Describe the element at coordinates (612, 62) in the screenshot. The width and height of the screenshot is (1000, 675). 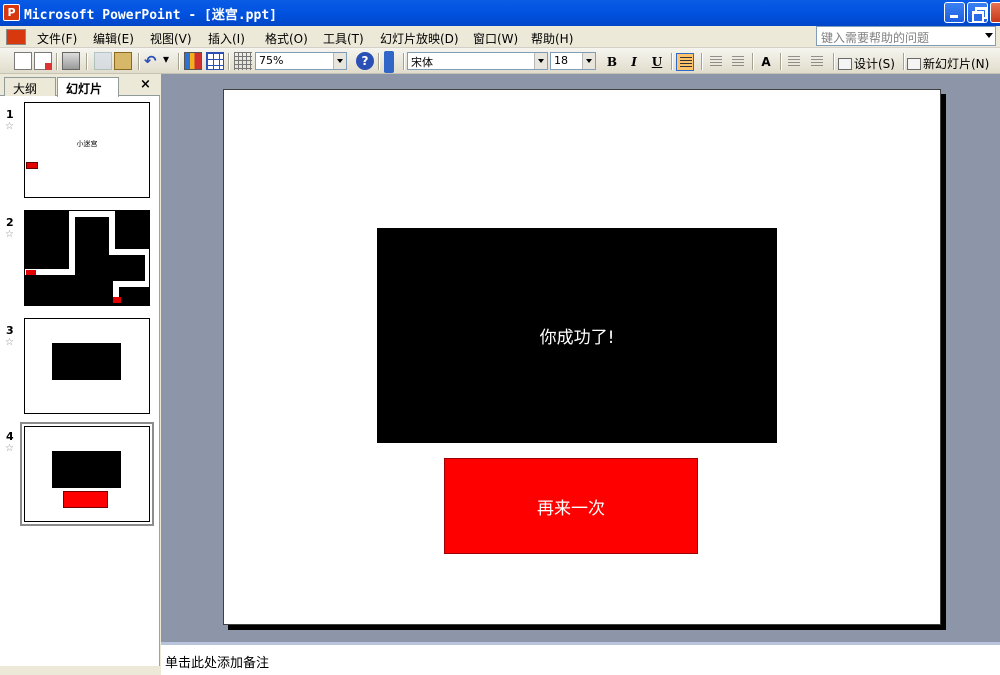
I see `bold-button: B` at that location.